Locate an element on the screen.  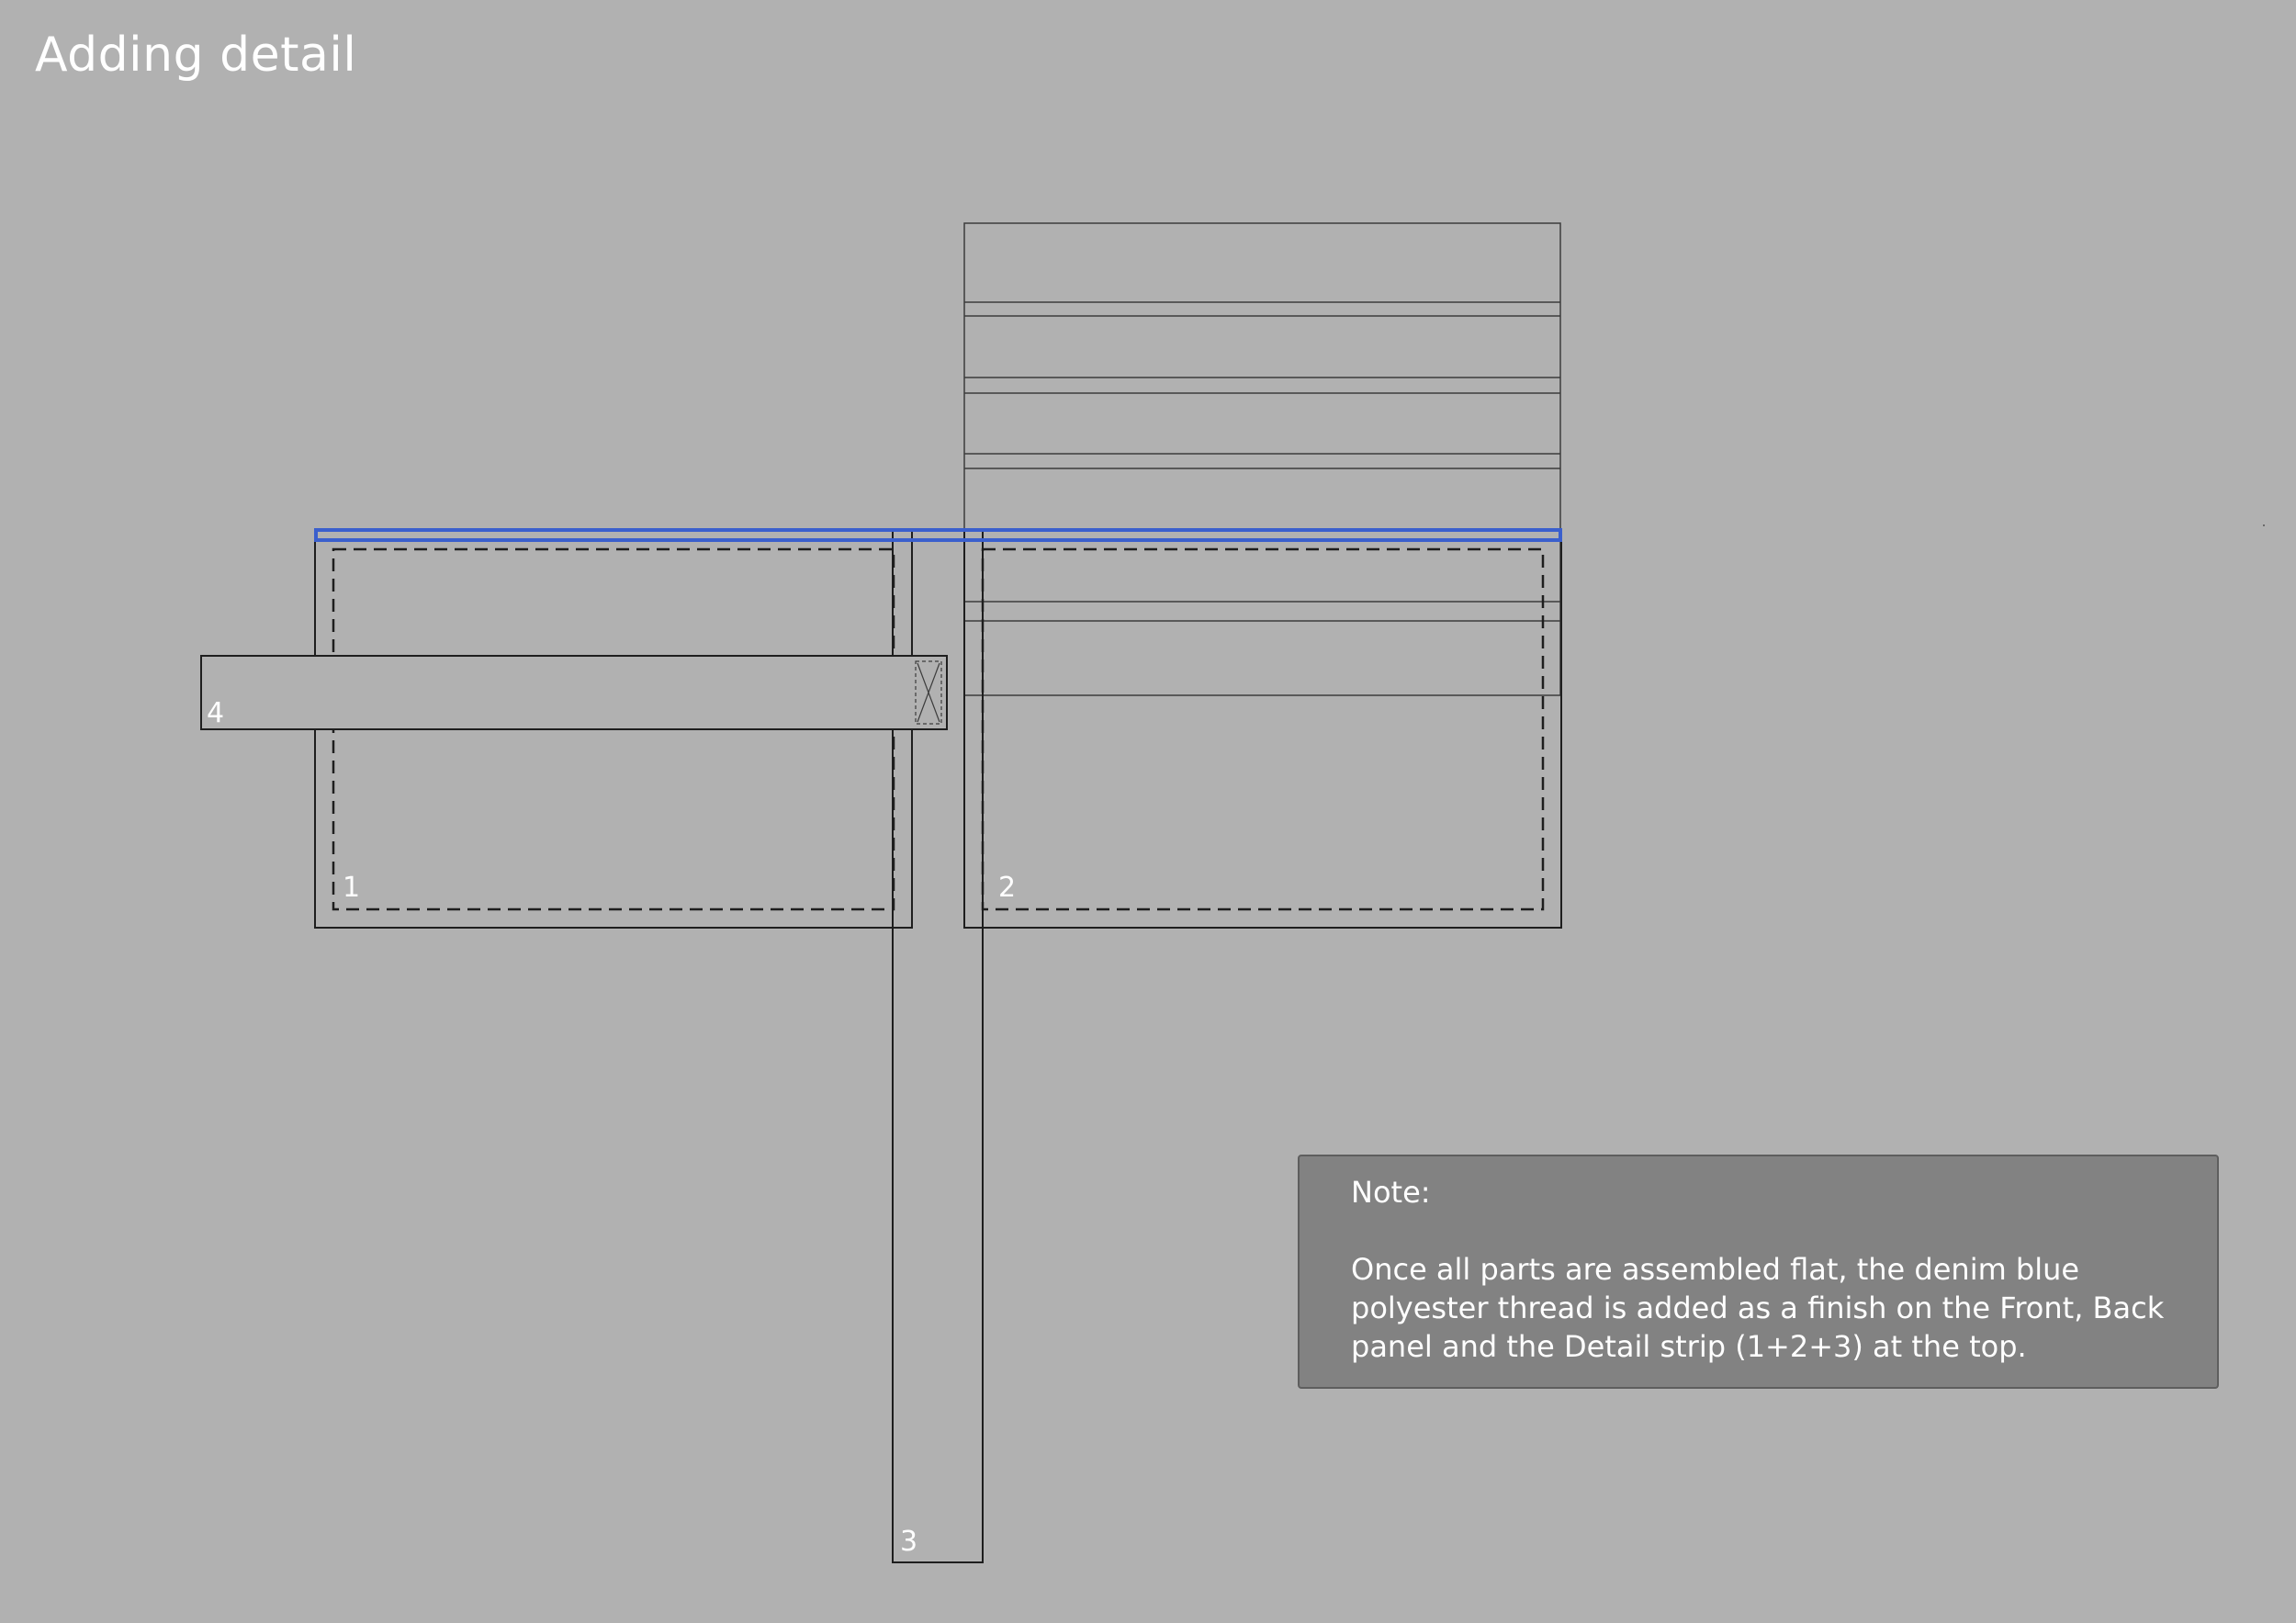
label-part-3: 3 is located at coordinates (908, 1542).